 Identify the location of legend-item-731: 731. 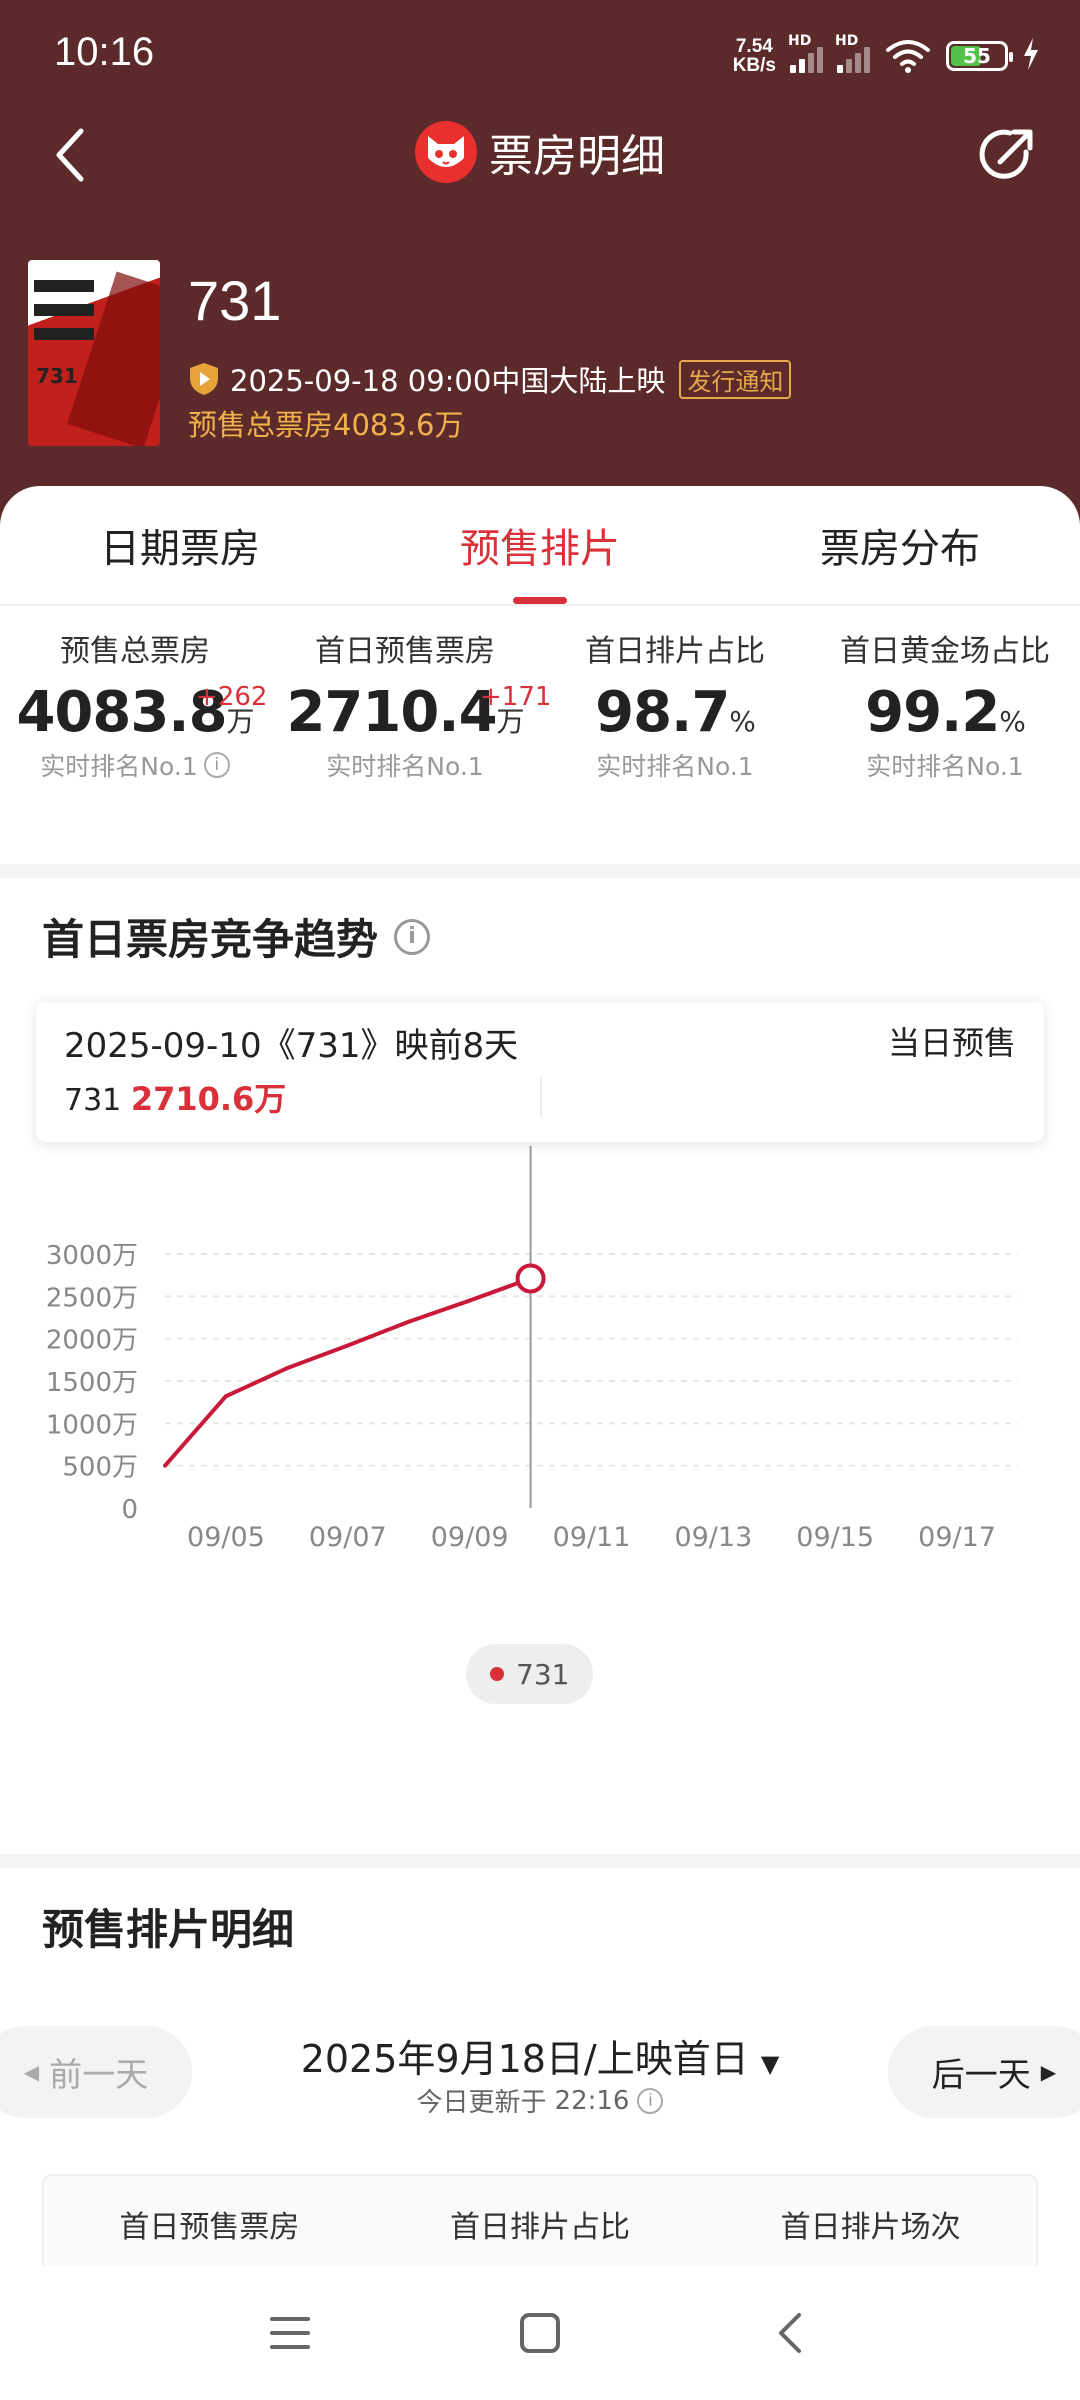
(530, 1674).